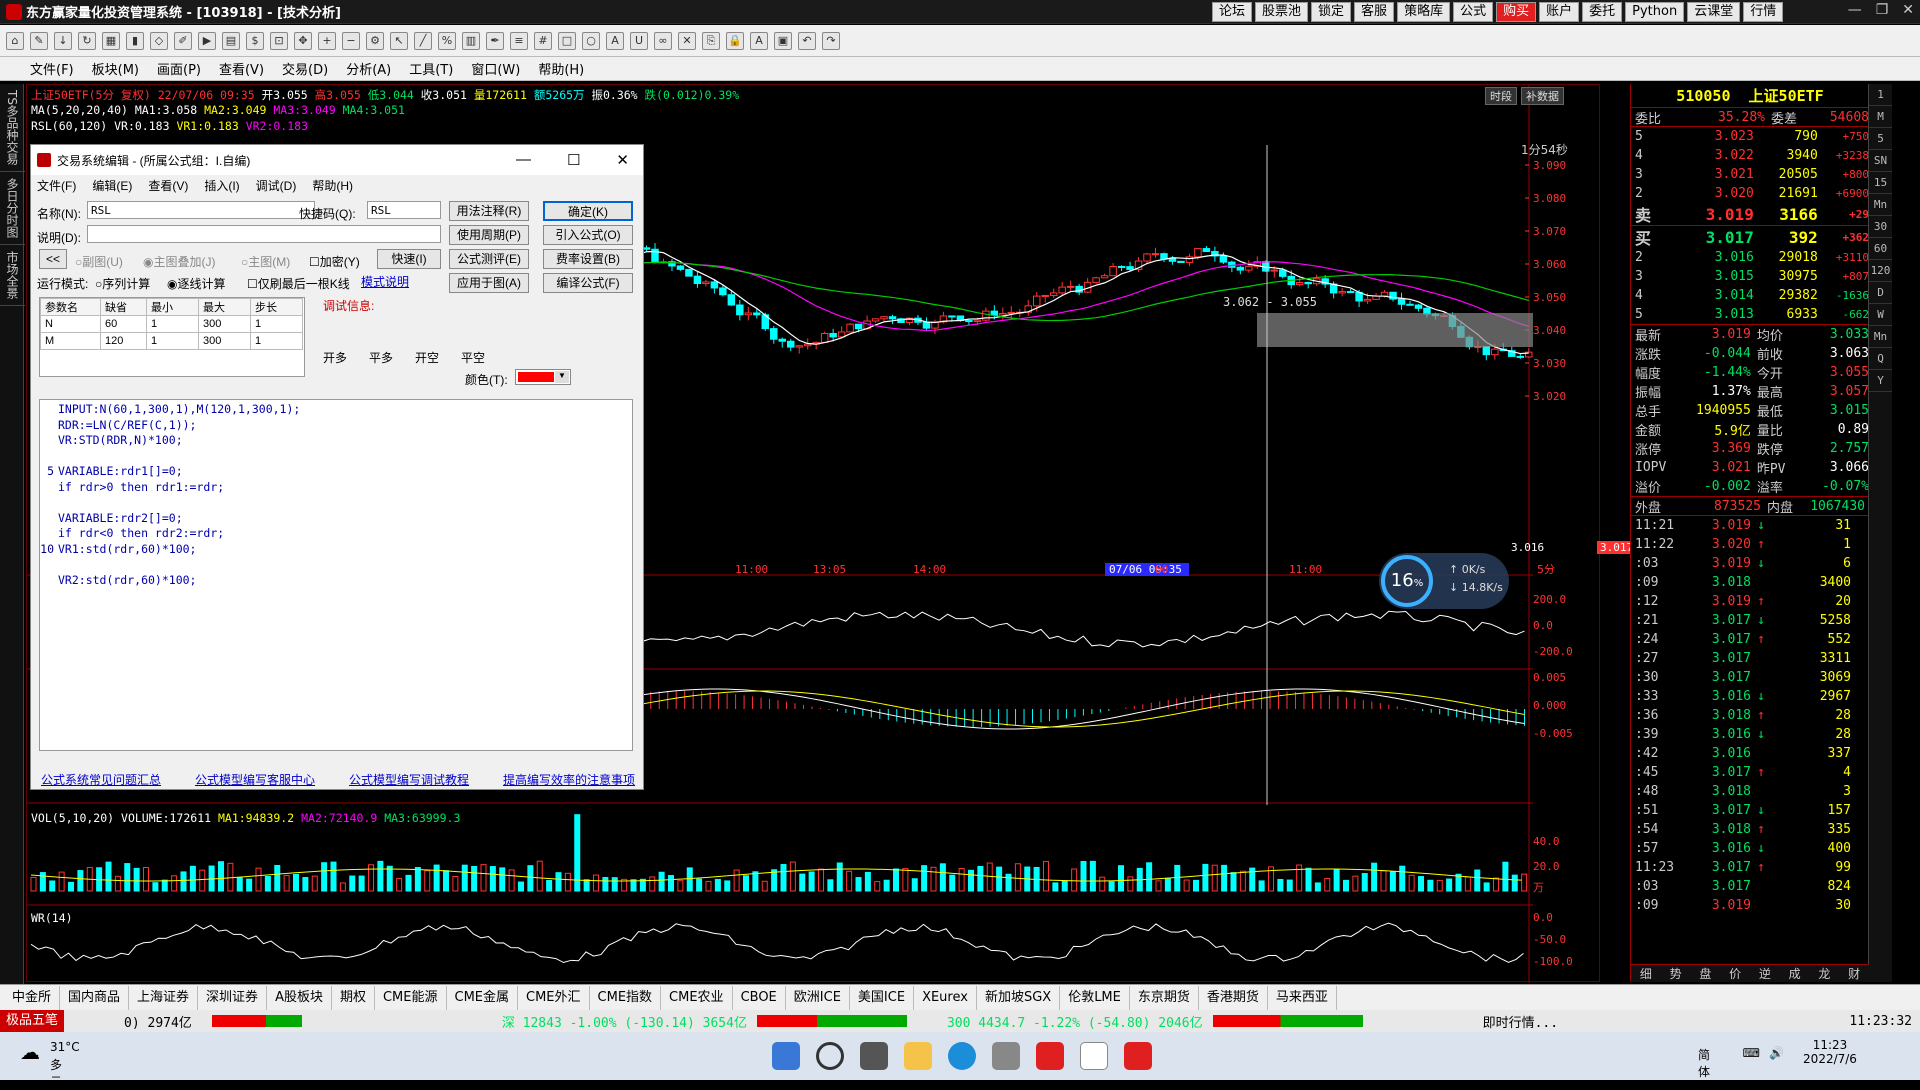 The image size is (1920, 1090). I want to click on mode-sequence-radio: ○序列计算, so click(122, 283).